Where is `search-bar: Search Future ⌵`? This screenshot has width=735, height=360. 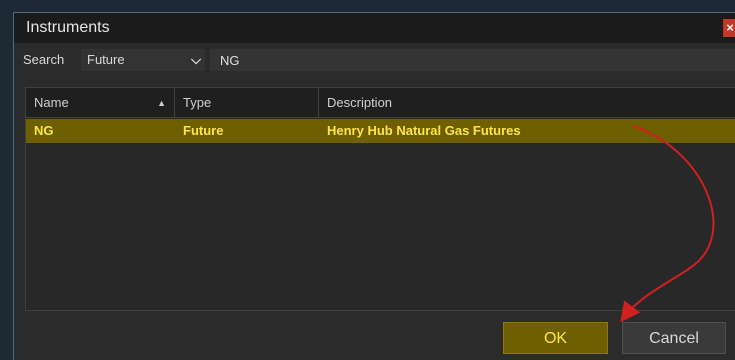 search-bar: Search Future ⌵ is located at coordinates (374, 60).